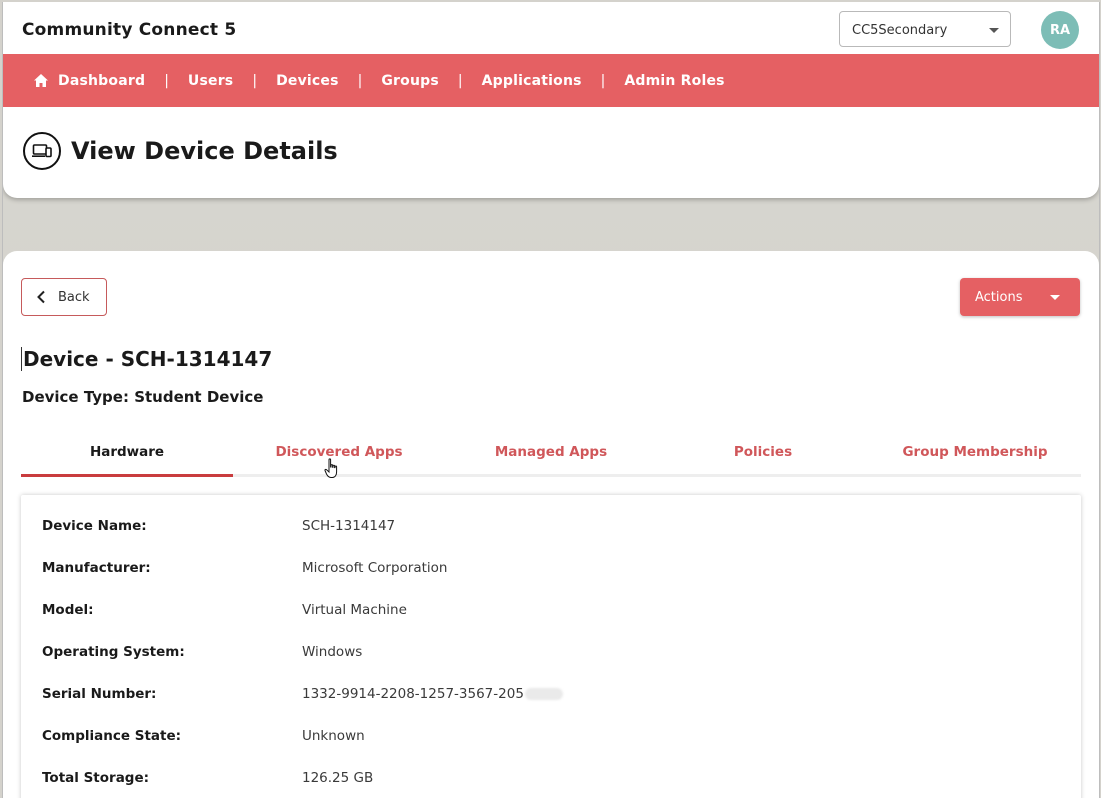  What do you see at coordinates (113, 652) in the screenshot?
I see `detail-label: Operating System:` at bounding box center [113, 652].